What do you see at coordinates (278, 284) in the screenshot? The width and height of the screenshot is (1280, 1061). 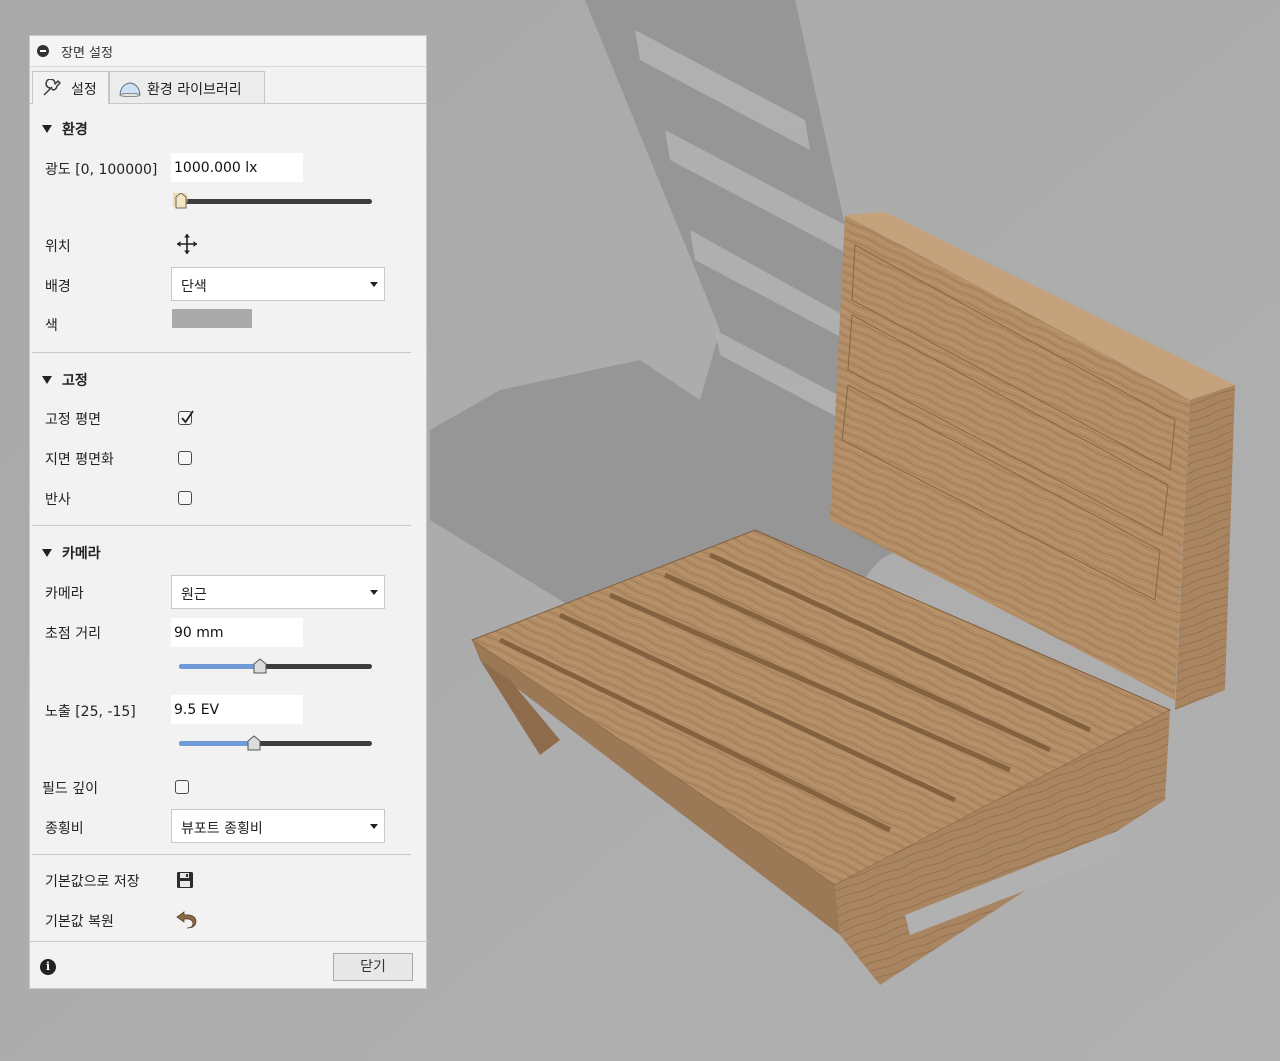 I see `background-dropdown: 단색` at bounding box center [278, 284].